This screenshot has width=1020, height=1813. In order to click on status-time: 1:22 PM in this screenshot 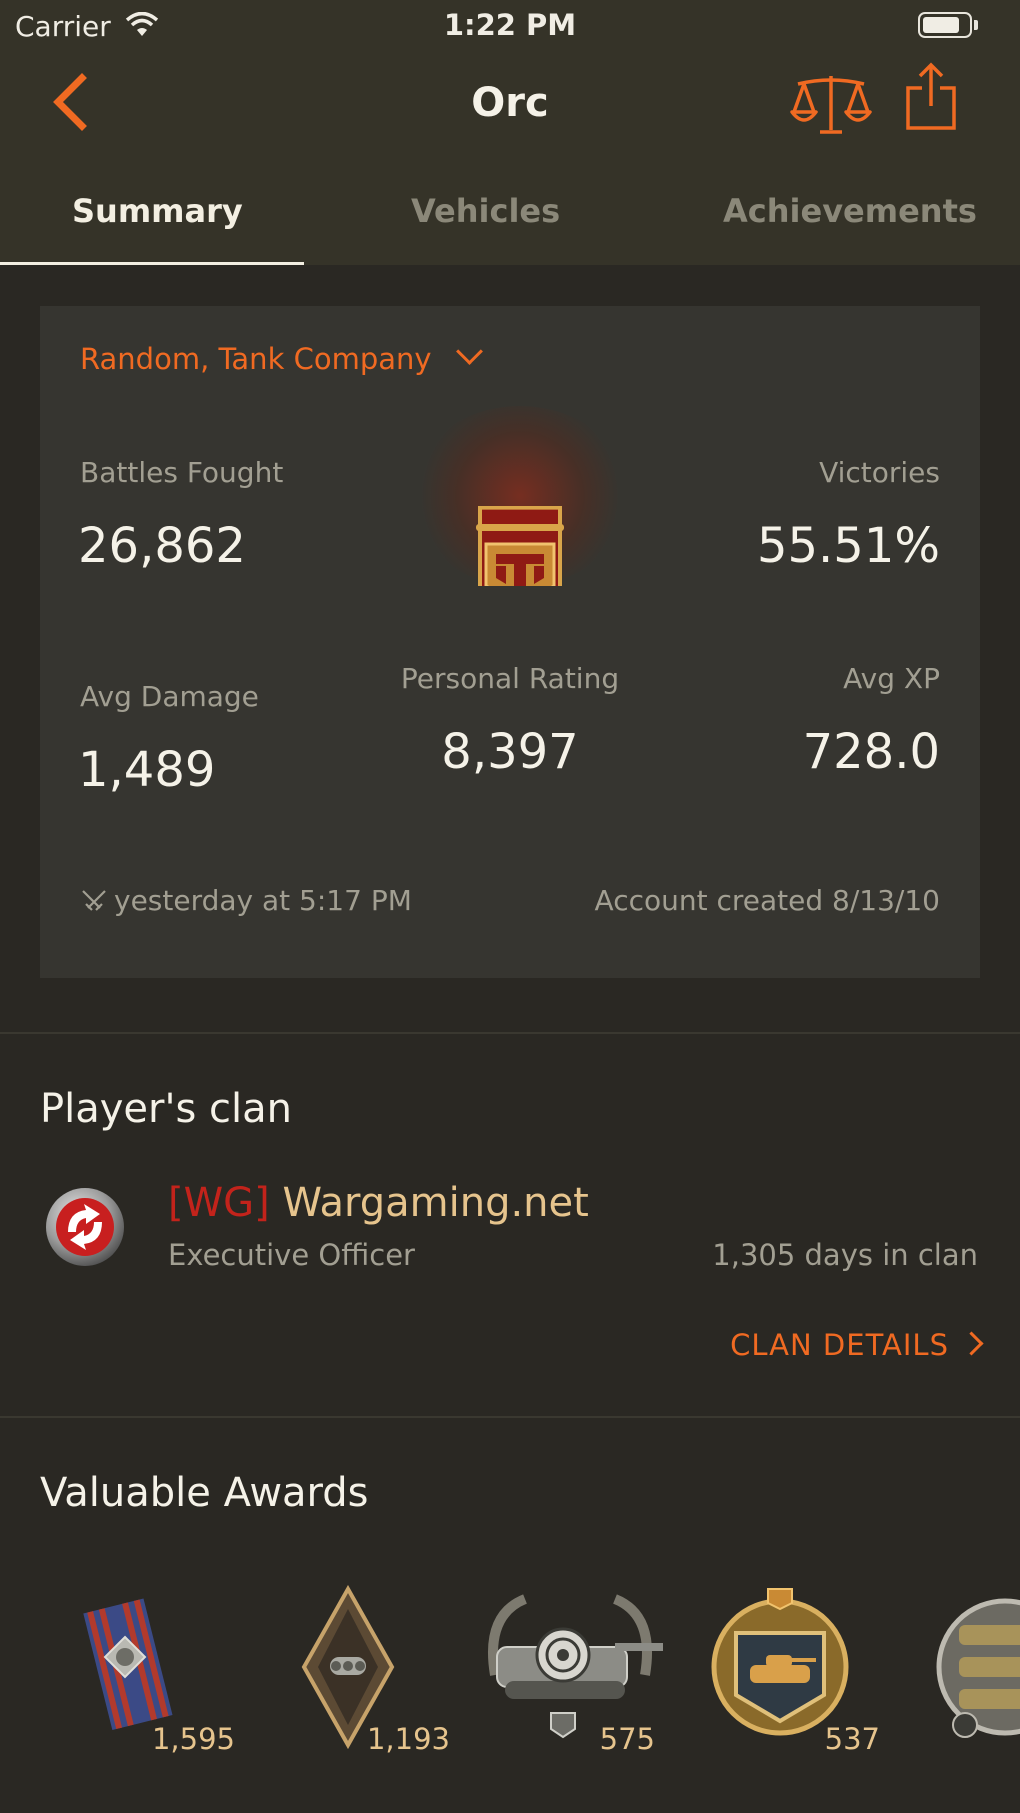, I will do `click(510, 25)`.